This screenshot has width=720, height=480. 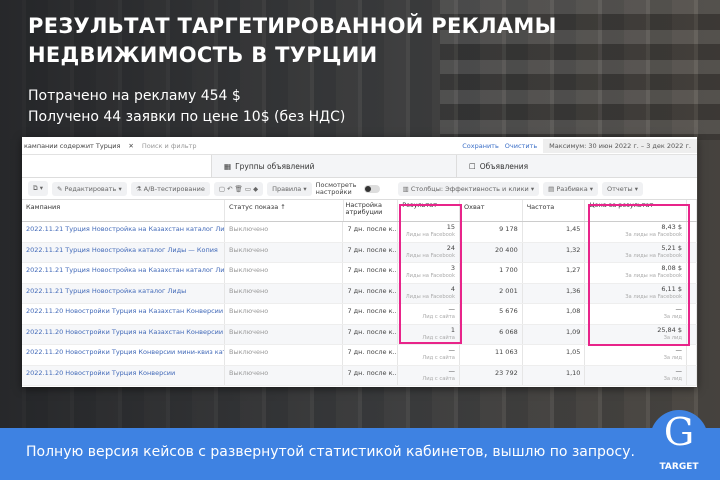 I want to click on view-settings-toggle, so click(x=371, y=188).